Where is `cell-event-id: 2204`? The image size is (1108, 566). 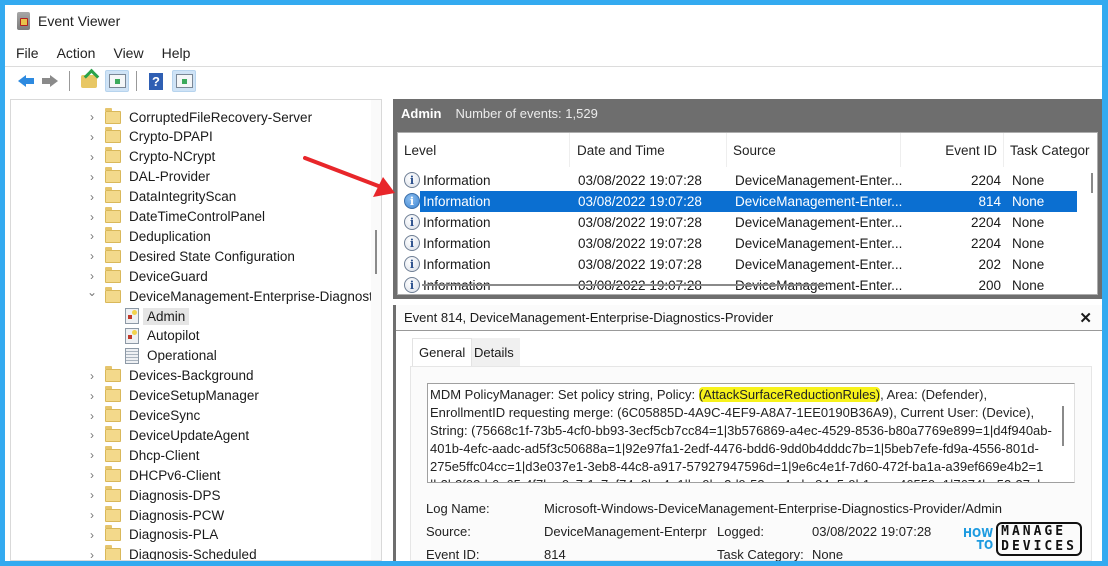
cell-event-id: 2204 is located at coordinates (985, 180).